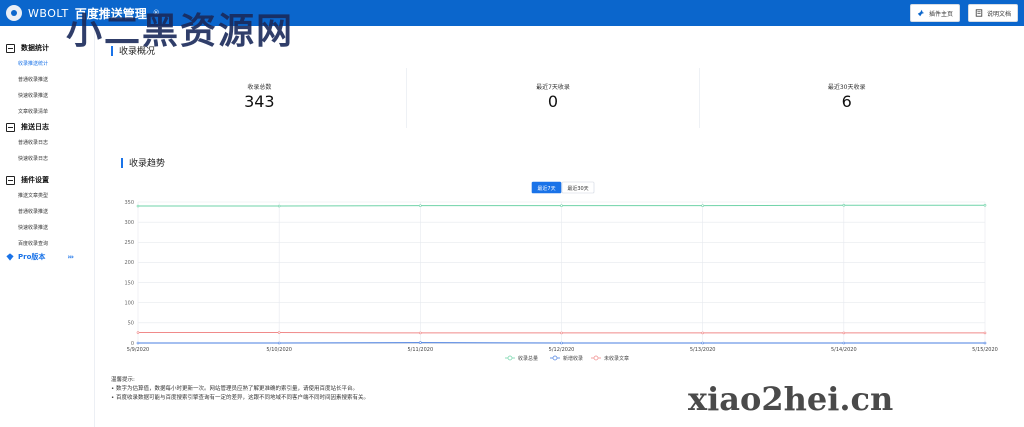  Describe the element at coordinates (33, 80) in the screenshot. I see `sidebar-item-normal-push: 普通收录推送` at that location.